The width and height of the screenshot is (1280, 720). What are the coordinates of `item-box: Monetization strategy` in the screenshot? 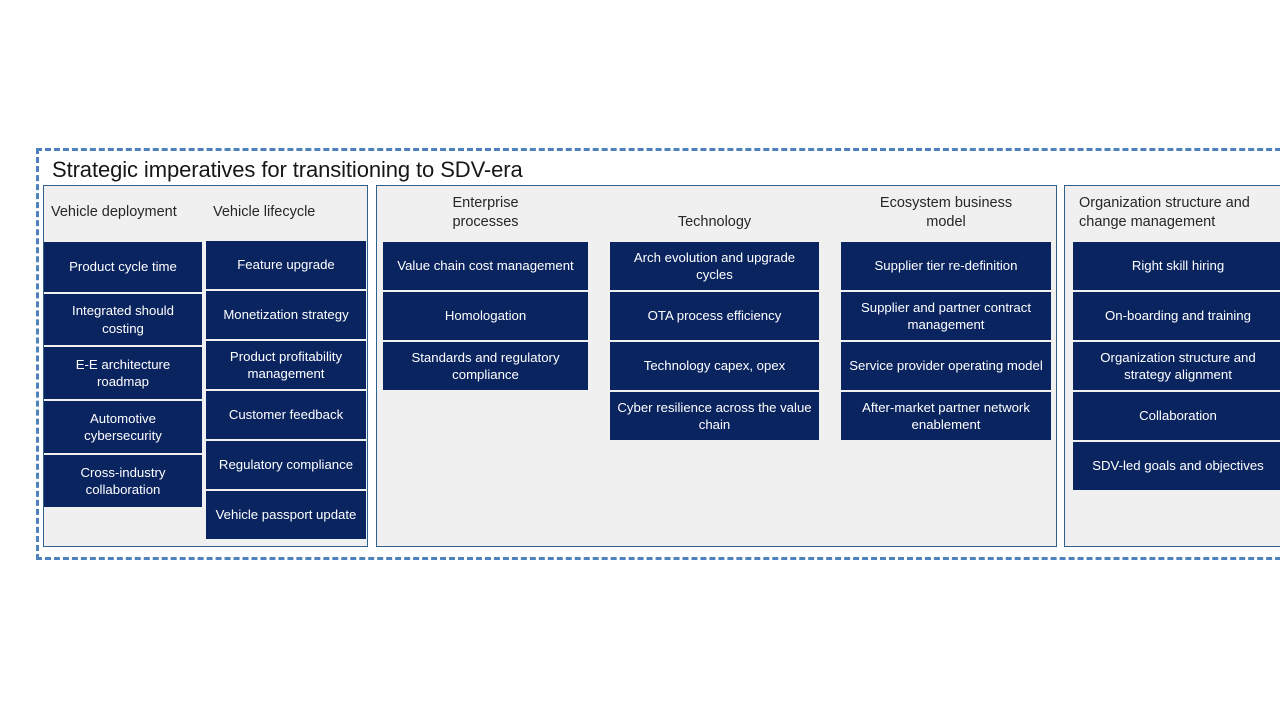 It's located at (286, 315).